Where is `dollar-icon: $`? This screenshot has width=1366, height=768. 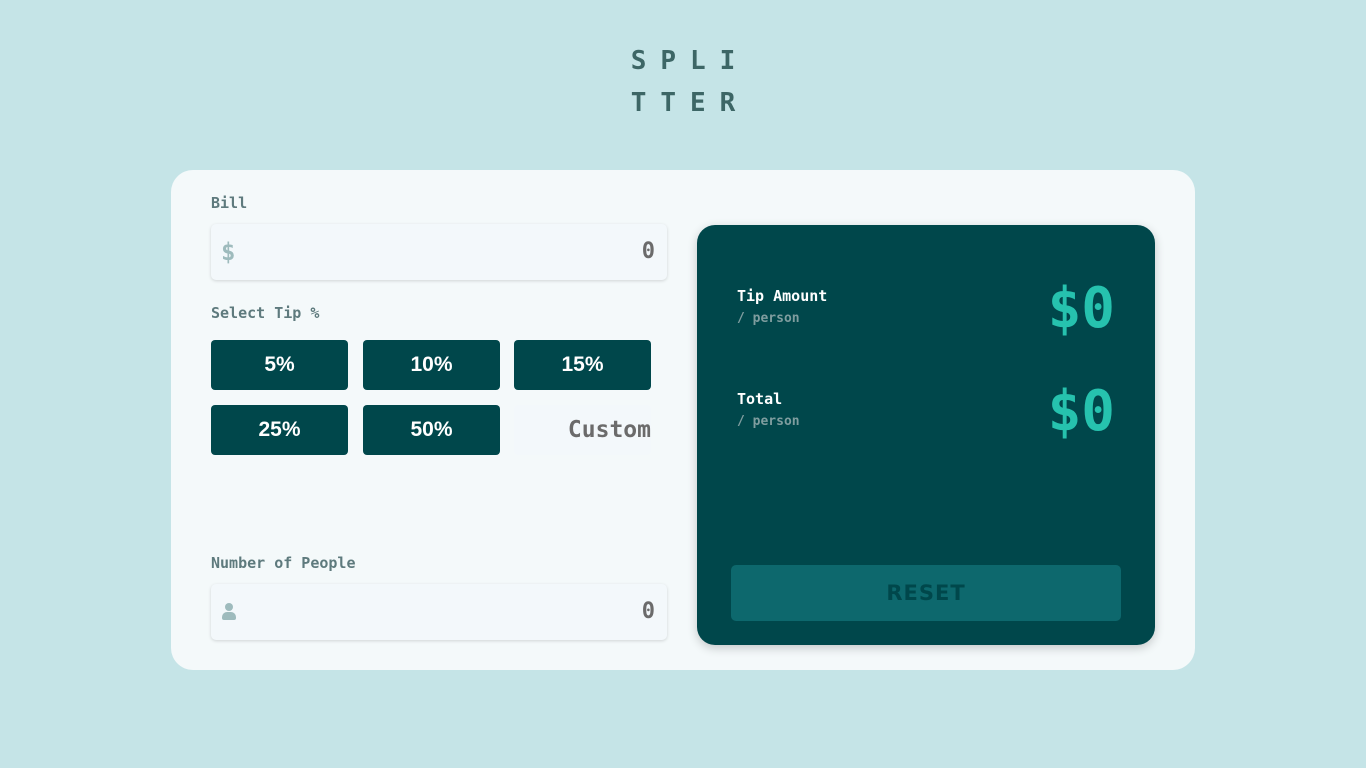 dollar-icon: $ is located at coordinates (228, 252).